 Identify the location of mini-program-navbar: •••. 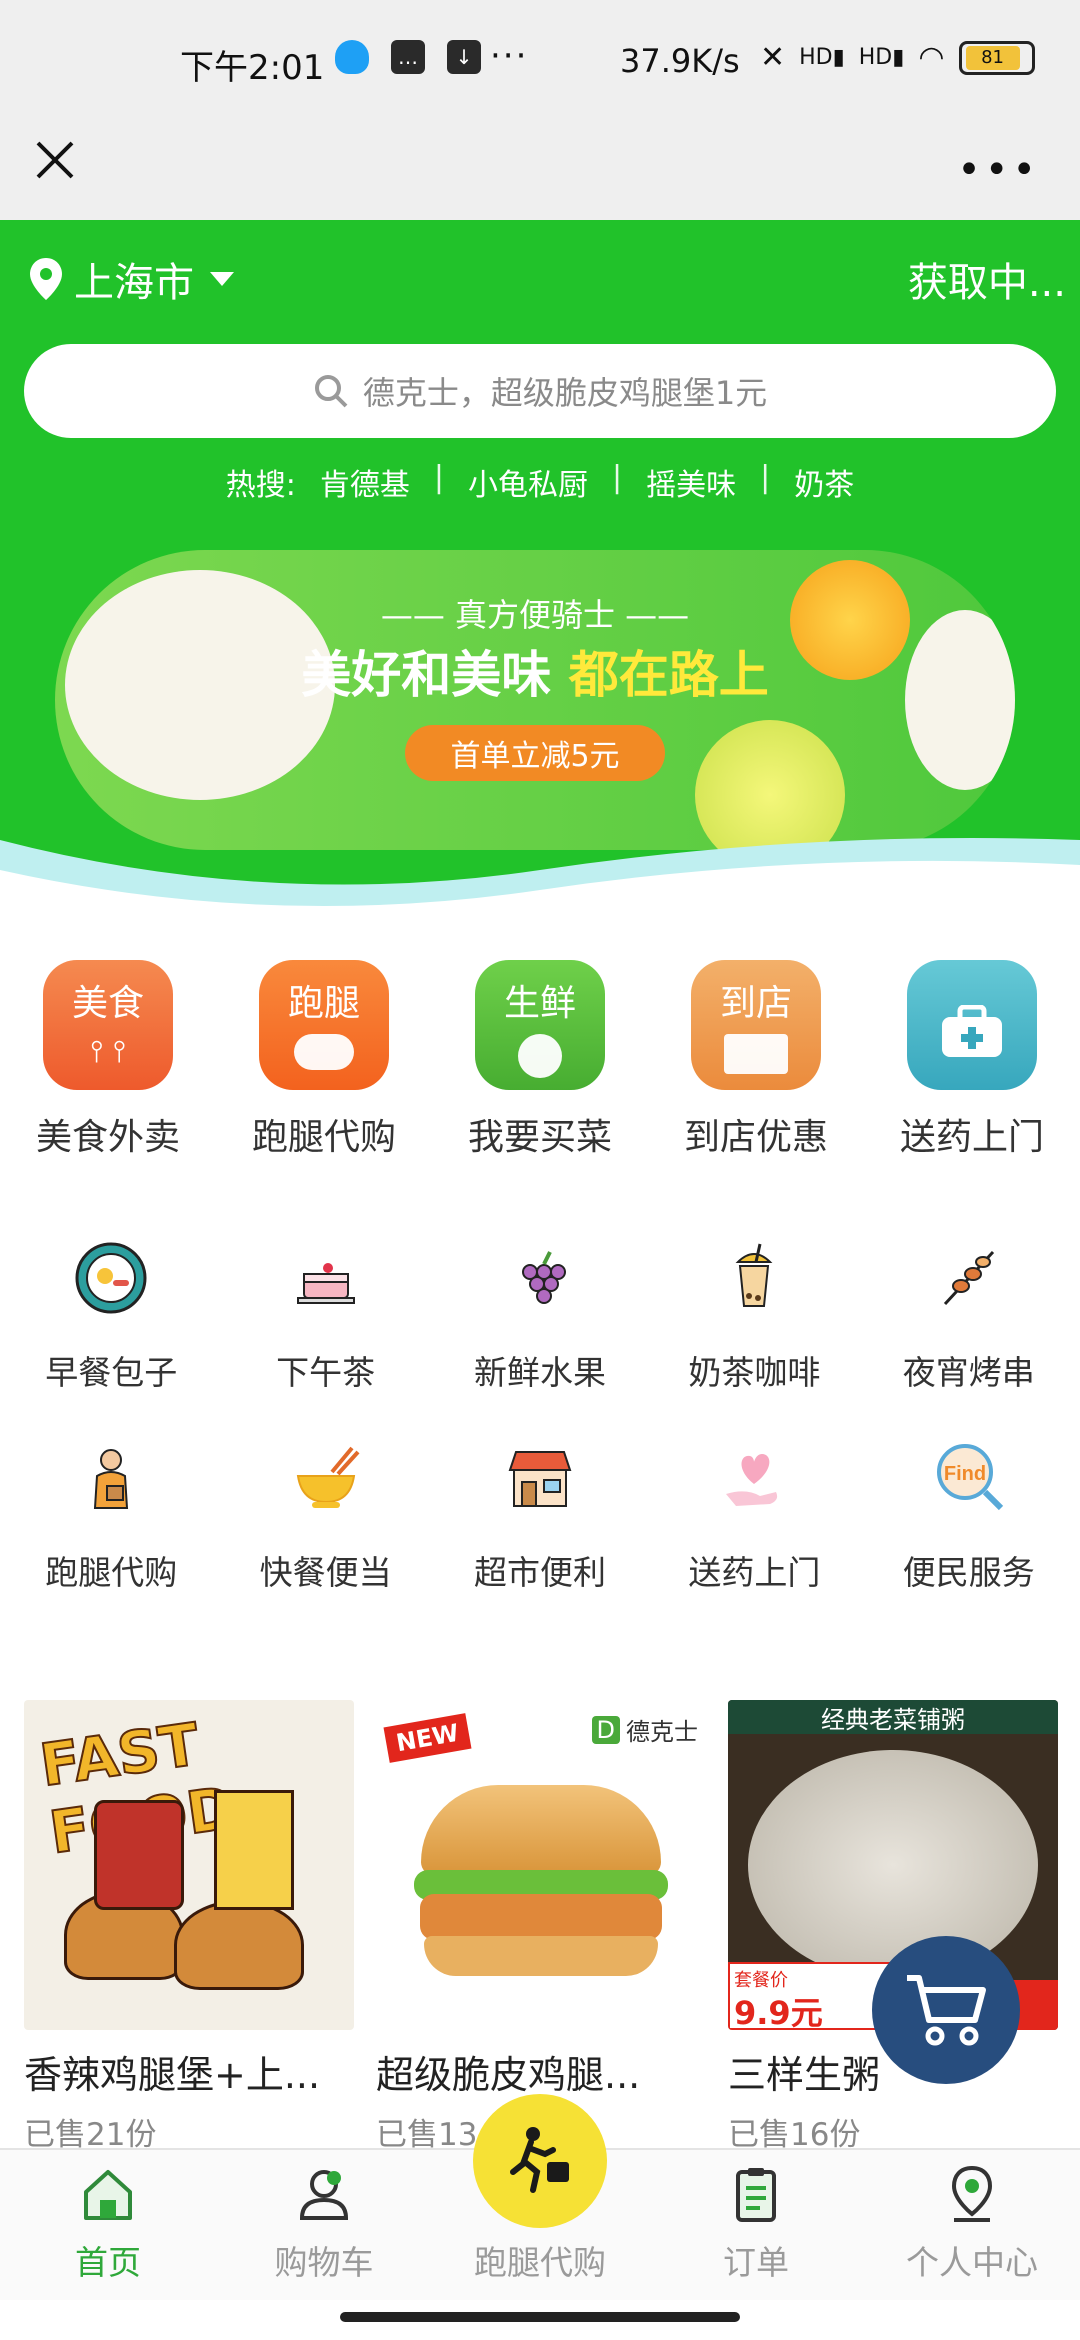
(540, 172).